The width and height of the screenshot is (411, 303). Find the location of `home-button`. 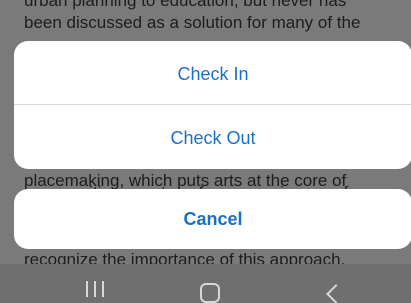

home-button is located at coordinates (210, 283).